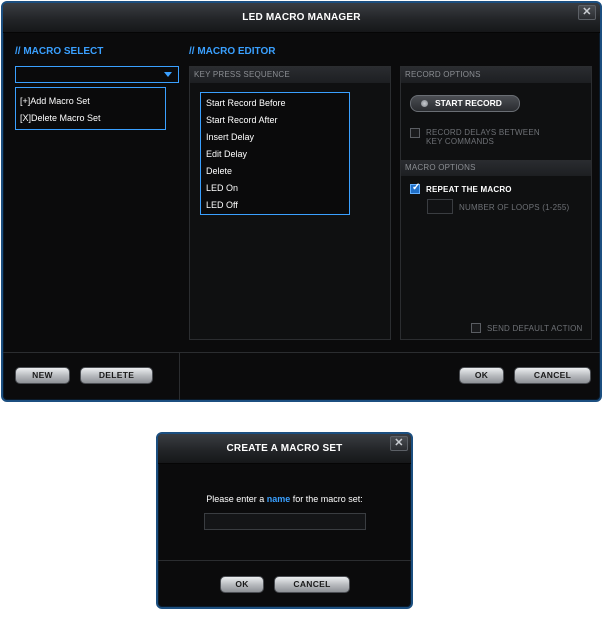  Describe the element at coordinates (168, 74) in the screenshot. I see `chevron-down-icon` at that location.